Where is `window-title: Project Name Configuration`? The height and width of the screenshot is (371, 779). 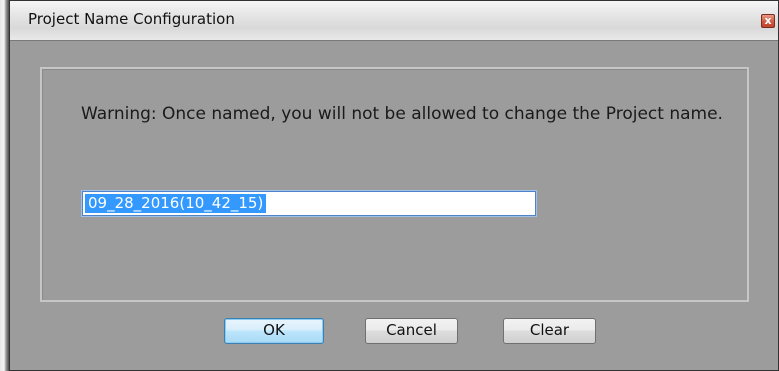 window-title: Project Name Configuration is located at coordinates (131, 19).